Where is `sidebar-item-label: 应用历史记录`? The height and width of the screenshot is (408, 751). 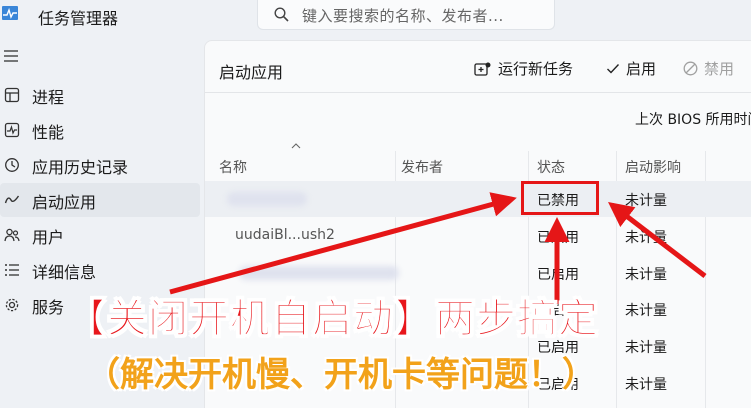 sidebar-item-label: 应用历史记录 is located at coordinates (80, 167).